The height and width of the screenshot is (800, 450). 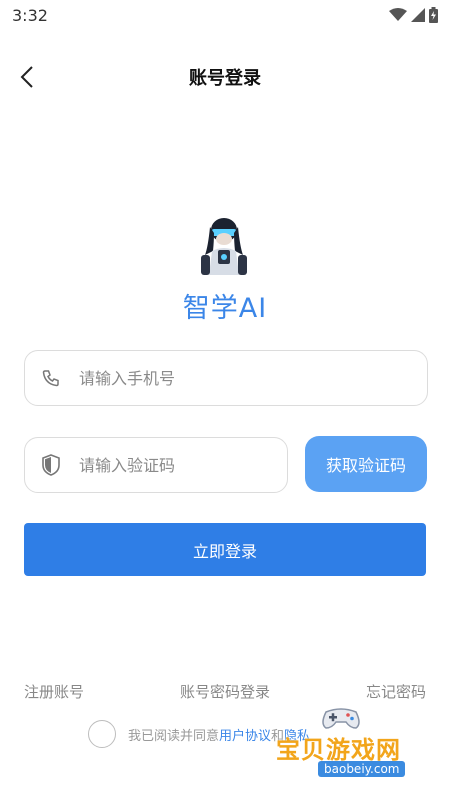 I want to click on wifi-icon, so click(x=398, y=14).